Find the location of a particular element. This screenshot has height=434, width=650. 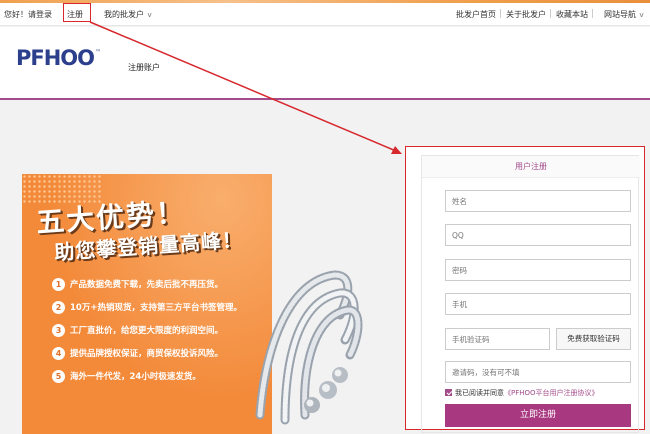

agreement-link: 《PFHOO平台用户注册协议》 is located at coordinates (551, 393).